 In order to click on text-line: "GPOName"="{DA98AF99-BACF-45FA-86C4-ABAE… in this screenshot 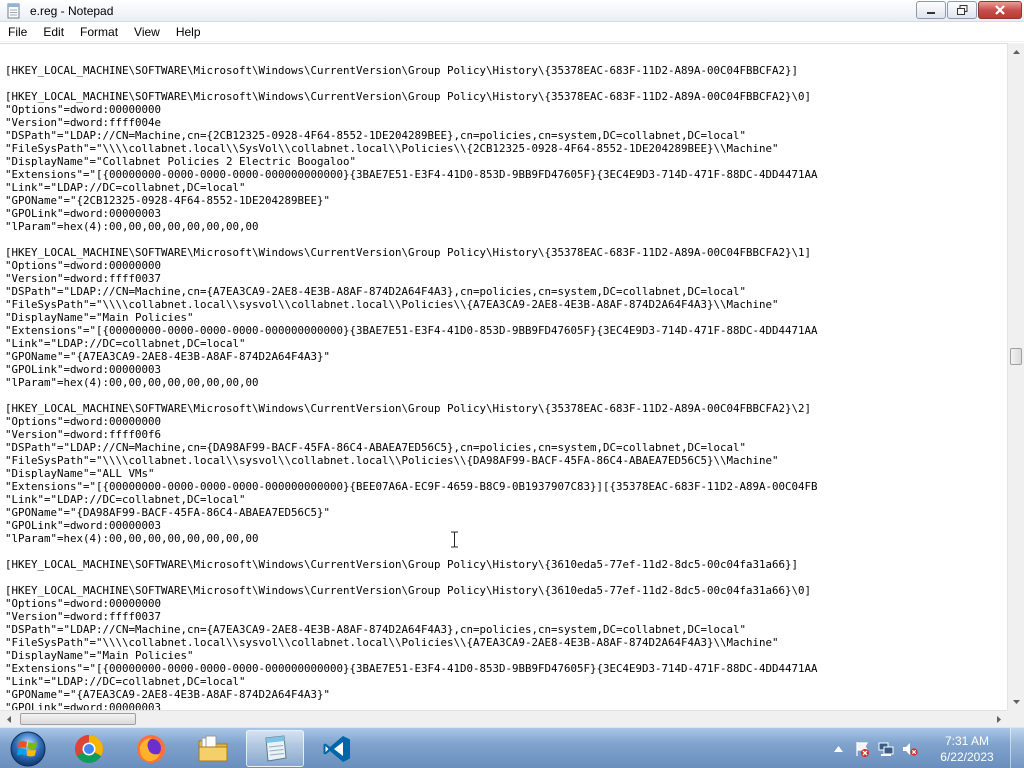, I will do `click(168, 512)`.